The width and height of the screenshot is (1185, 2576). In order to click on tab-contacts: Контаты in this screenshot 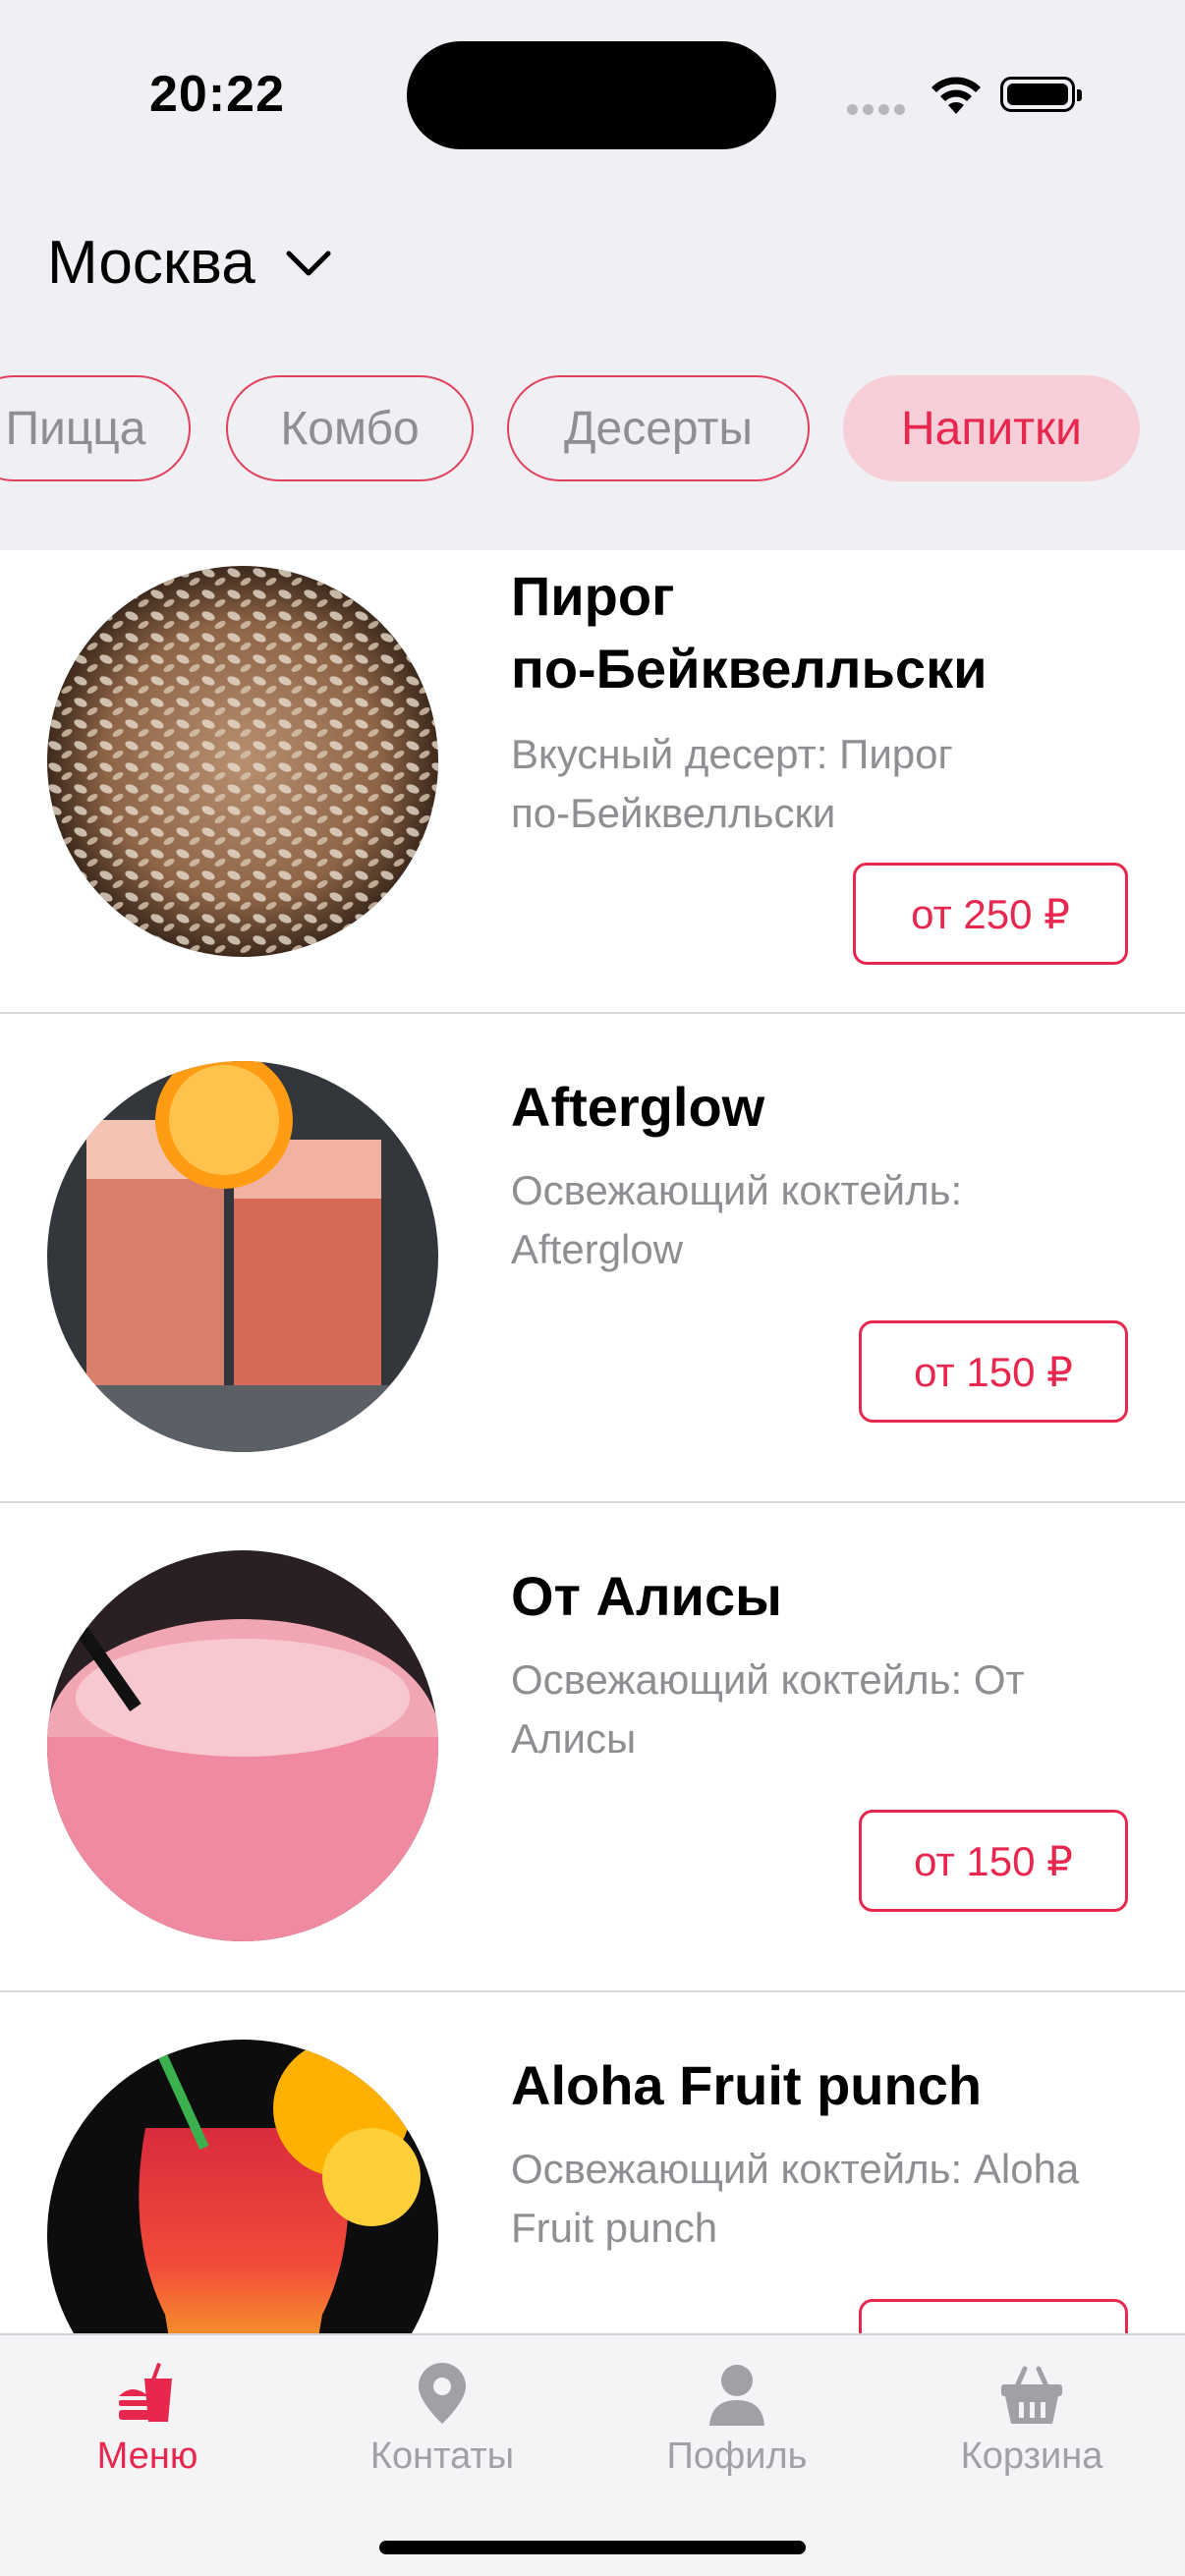, I will do `click(443, 2413)`.